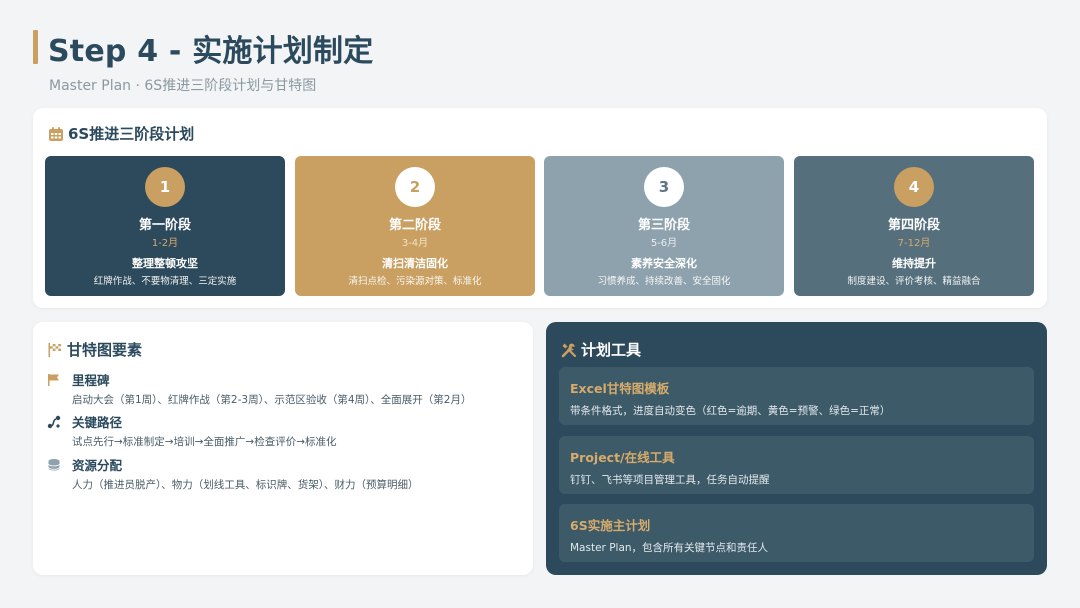 Image resolution: width=1080 pixels, height=608 pixels. I want to click on gantt-item-critical-path: 关键路径 试点先行→标准制定→培训→全面推广→检查评价→标准化, so click(192, 430).